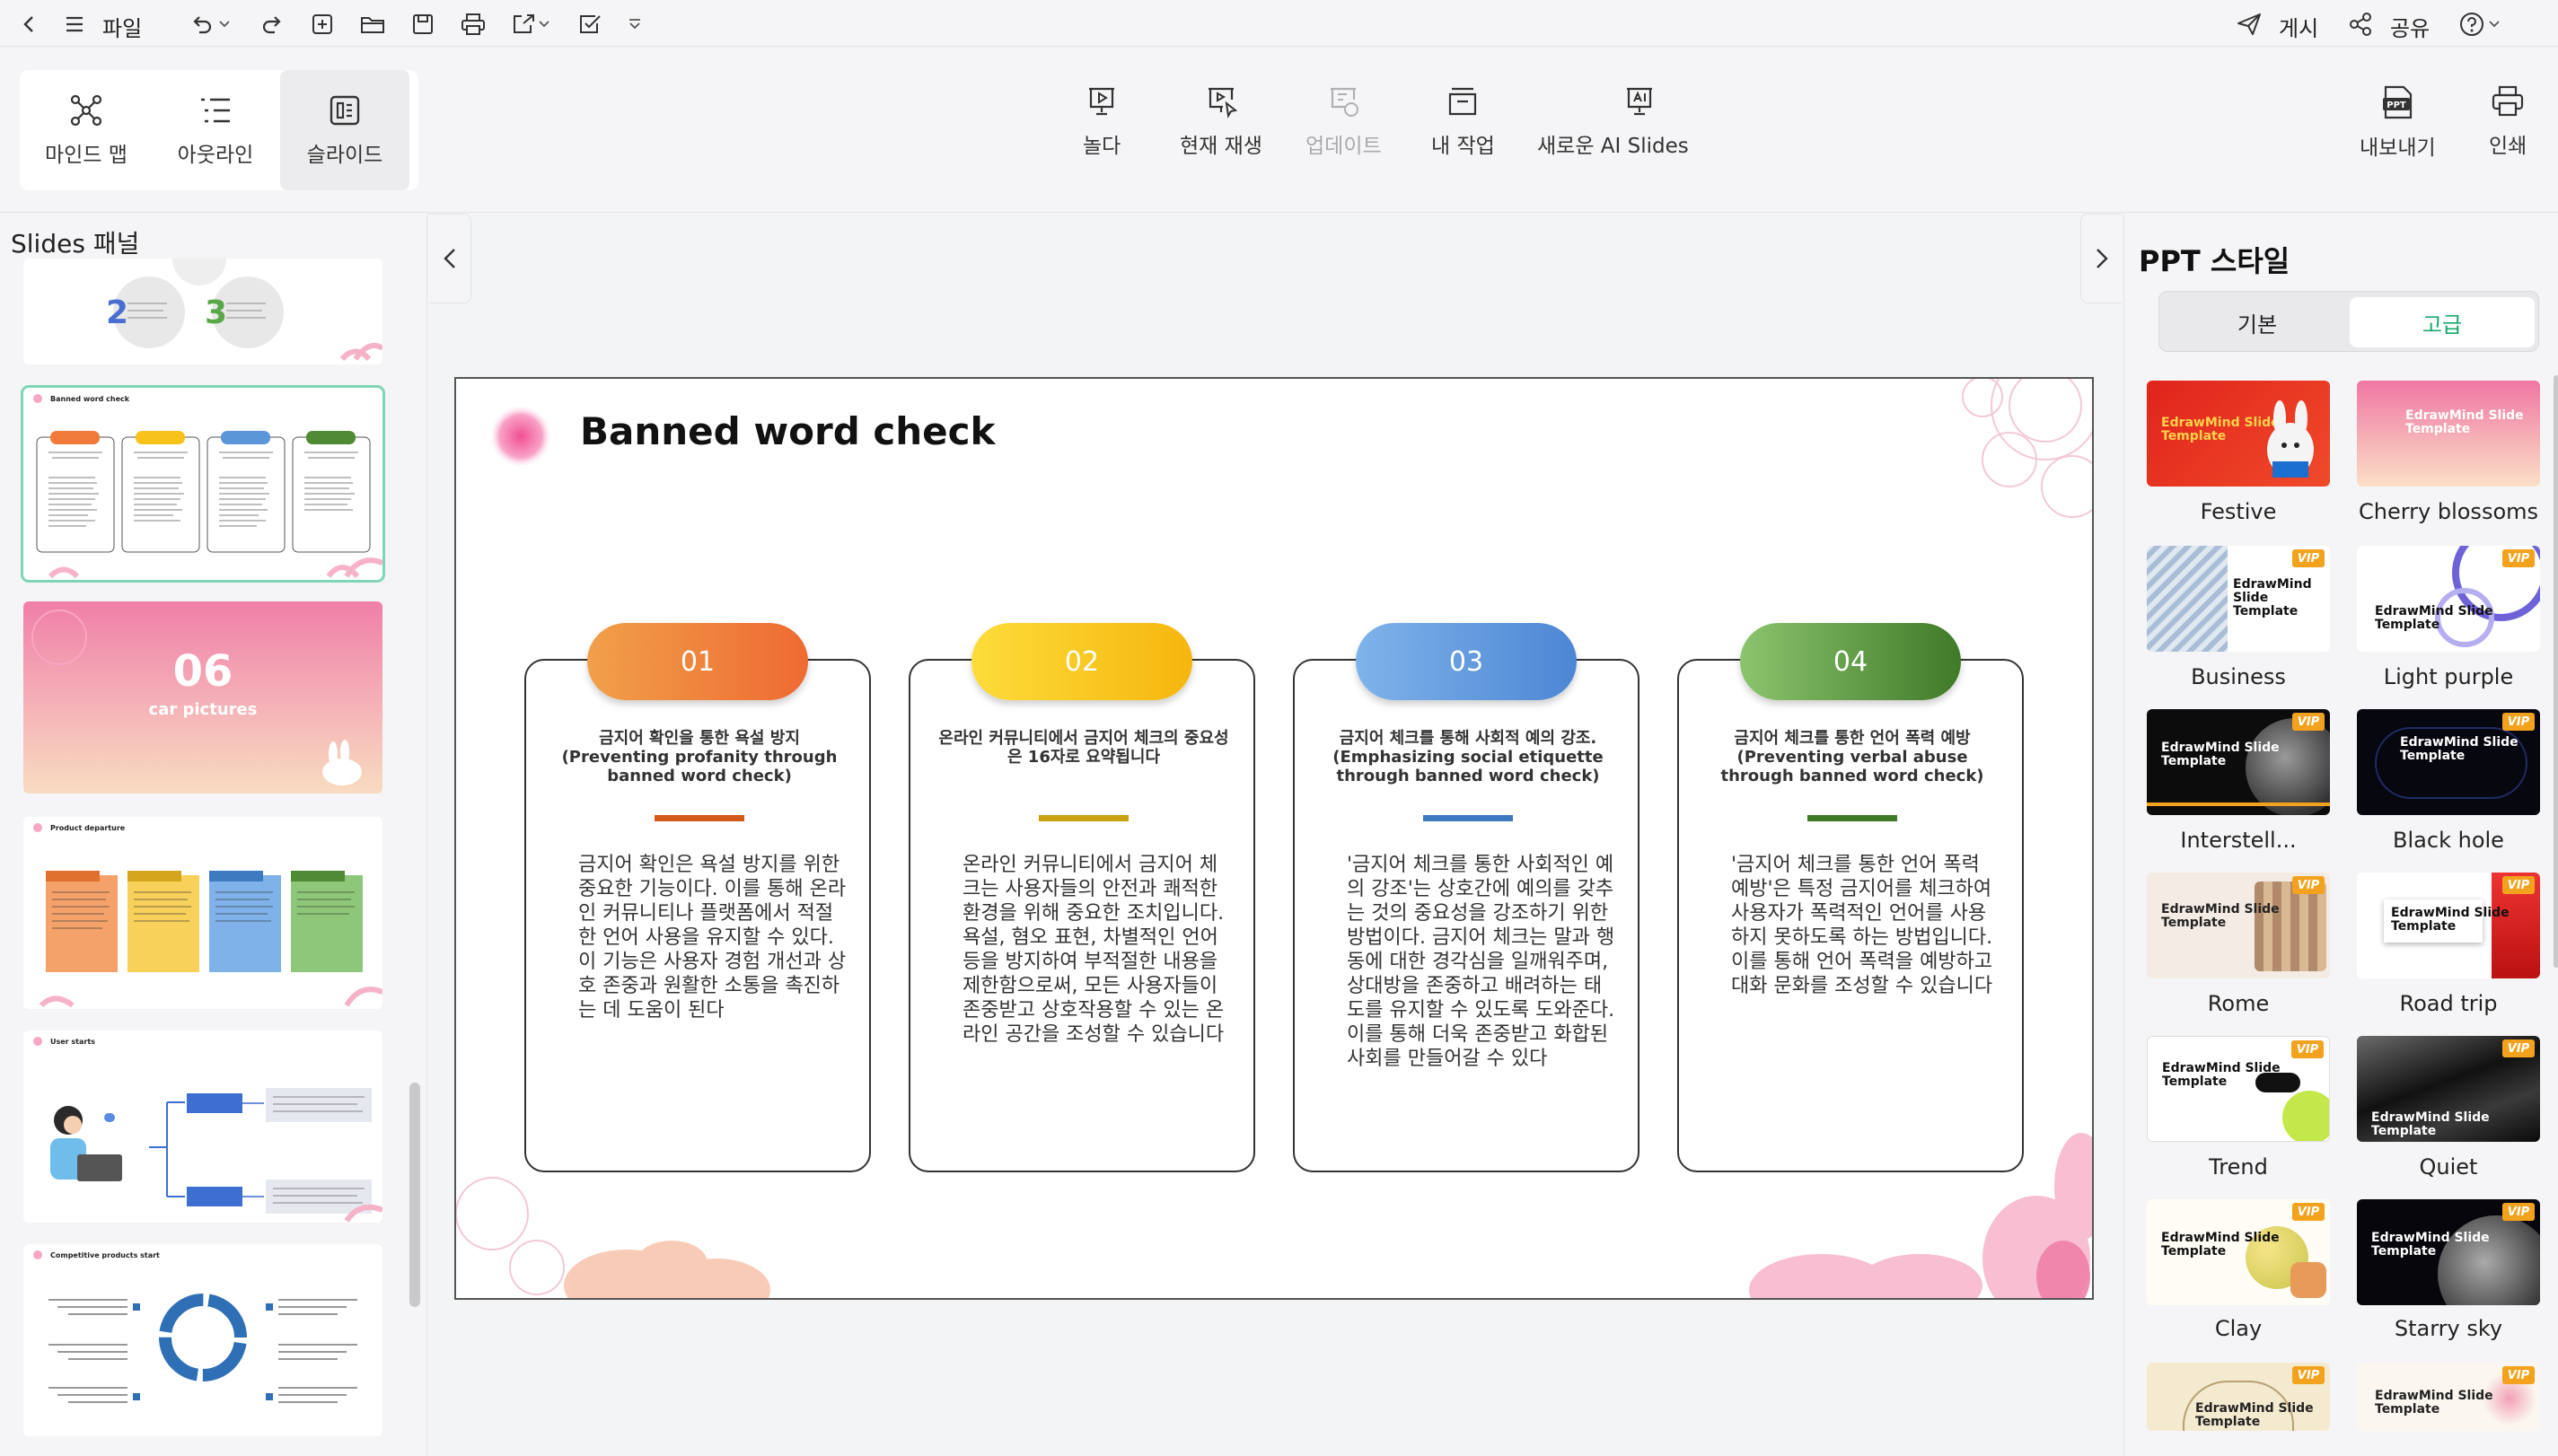  I want to click on print-icon, so click(473, 24).